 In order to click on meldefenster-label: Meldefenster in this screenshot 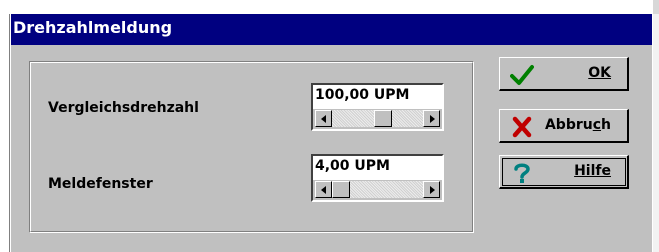, I will do `click(100, 184)`.